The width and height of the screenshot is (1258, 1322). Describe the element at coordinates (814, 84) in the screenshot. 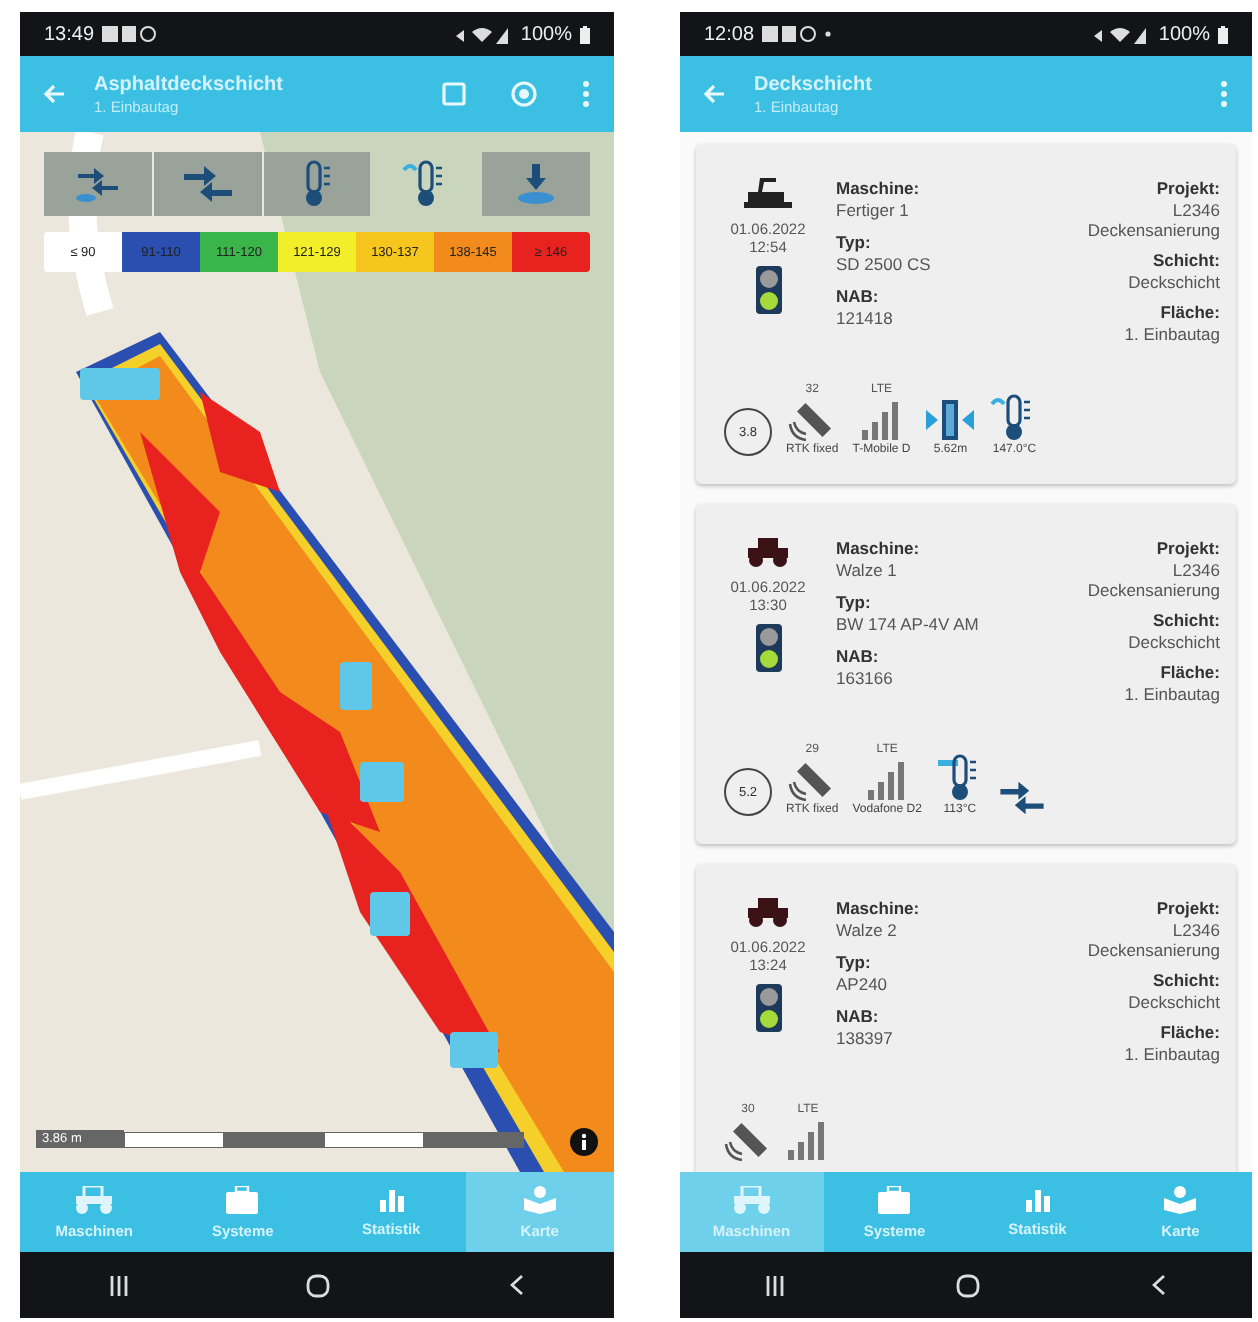

I see `screen-title: Deckschicht` at that location.